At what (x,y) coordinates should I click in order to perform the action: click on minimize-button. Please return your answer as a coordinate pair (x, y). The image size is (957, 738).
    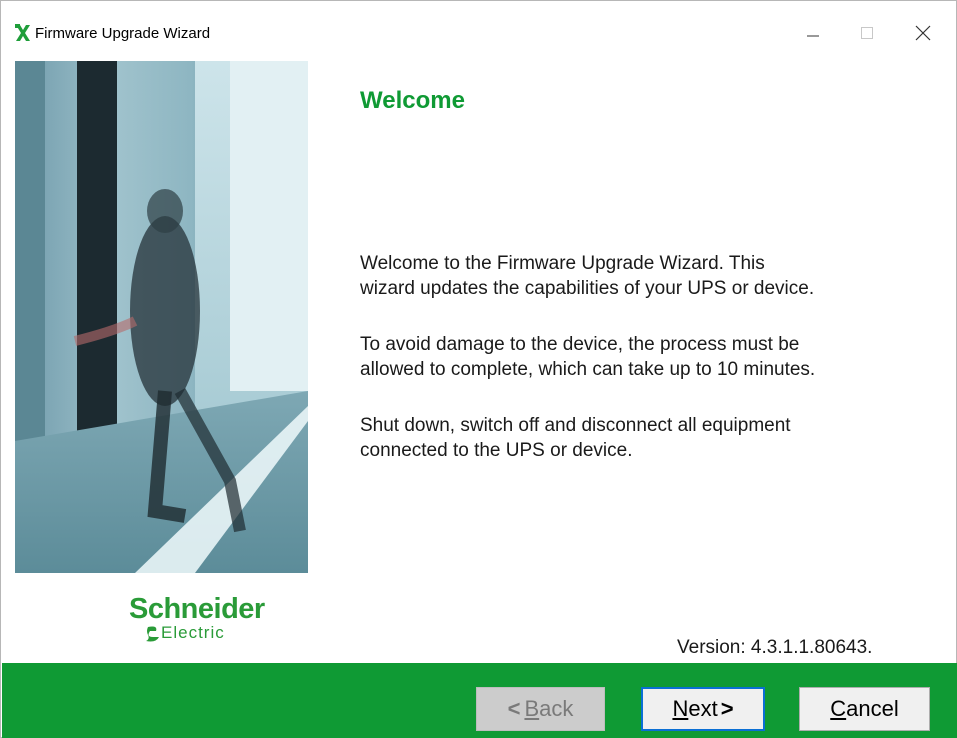
    Looking at the image, I should click on (813, 33).